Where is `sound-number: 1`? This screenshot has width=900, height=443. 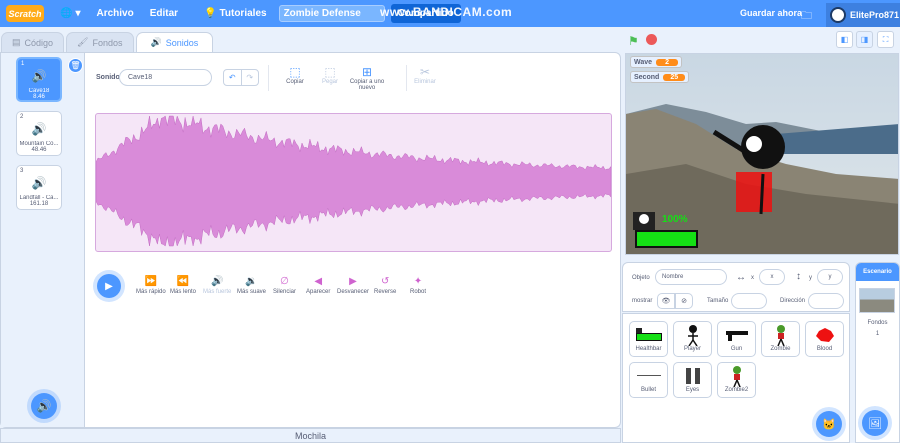
sound-number: 1 is located at coordinates (23, 64).